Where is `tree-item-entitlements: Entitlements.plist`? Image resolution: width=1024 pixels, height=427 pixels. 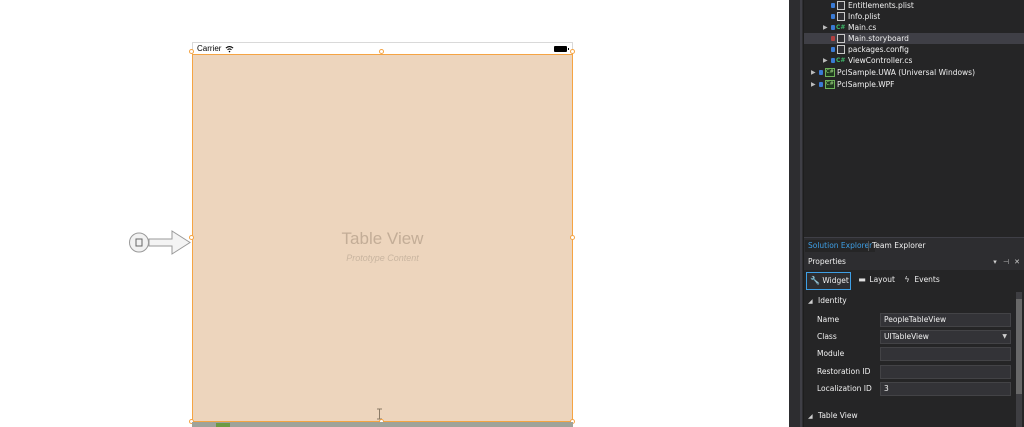
tree-item-entitlements: Entitlements.plist is located at coordinates (914, 5).